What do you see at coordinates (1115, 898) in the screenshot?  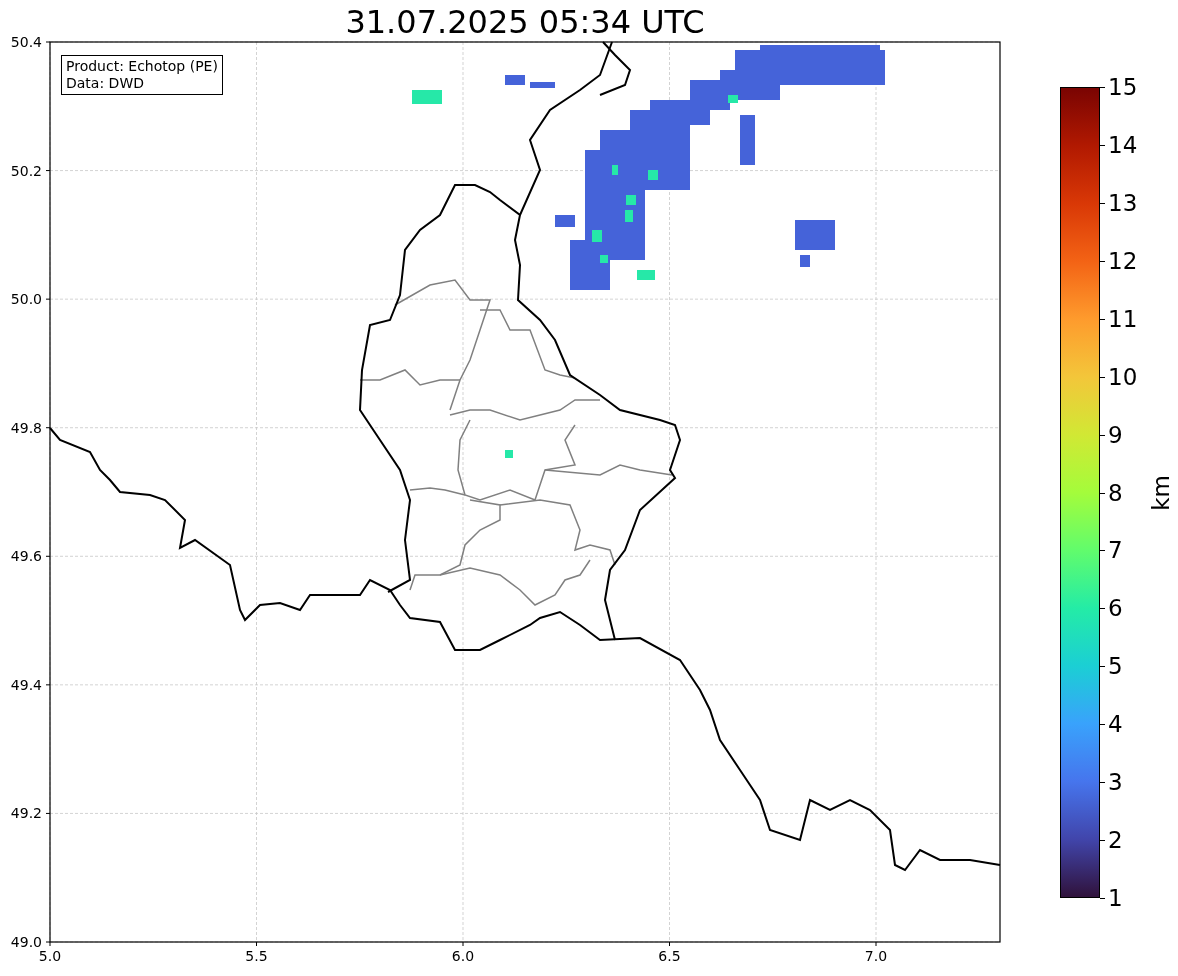 I see `colorbar-tick-label: 1` at bounding box center [1115, 898].